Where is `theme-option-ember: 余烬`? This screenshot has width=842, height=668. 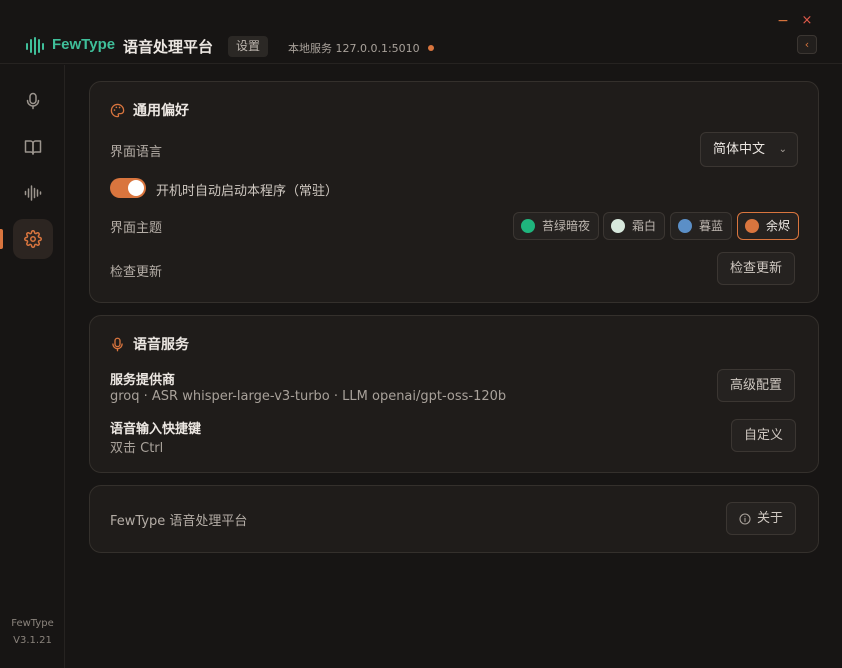
theme-option-ember: 余烬 is located at coordinates (768, 226).